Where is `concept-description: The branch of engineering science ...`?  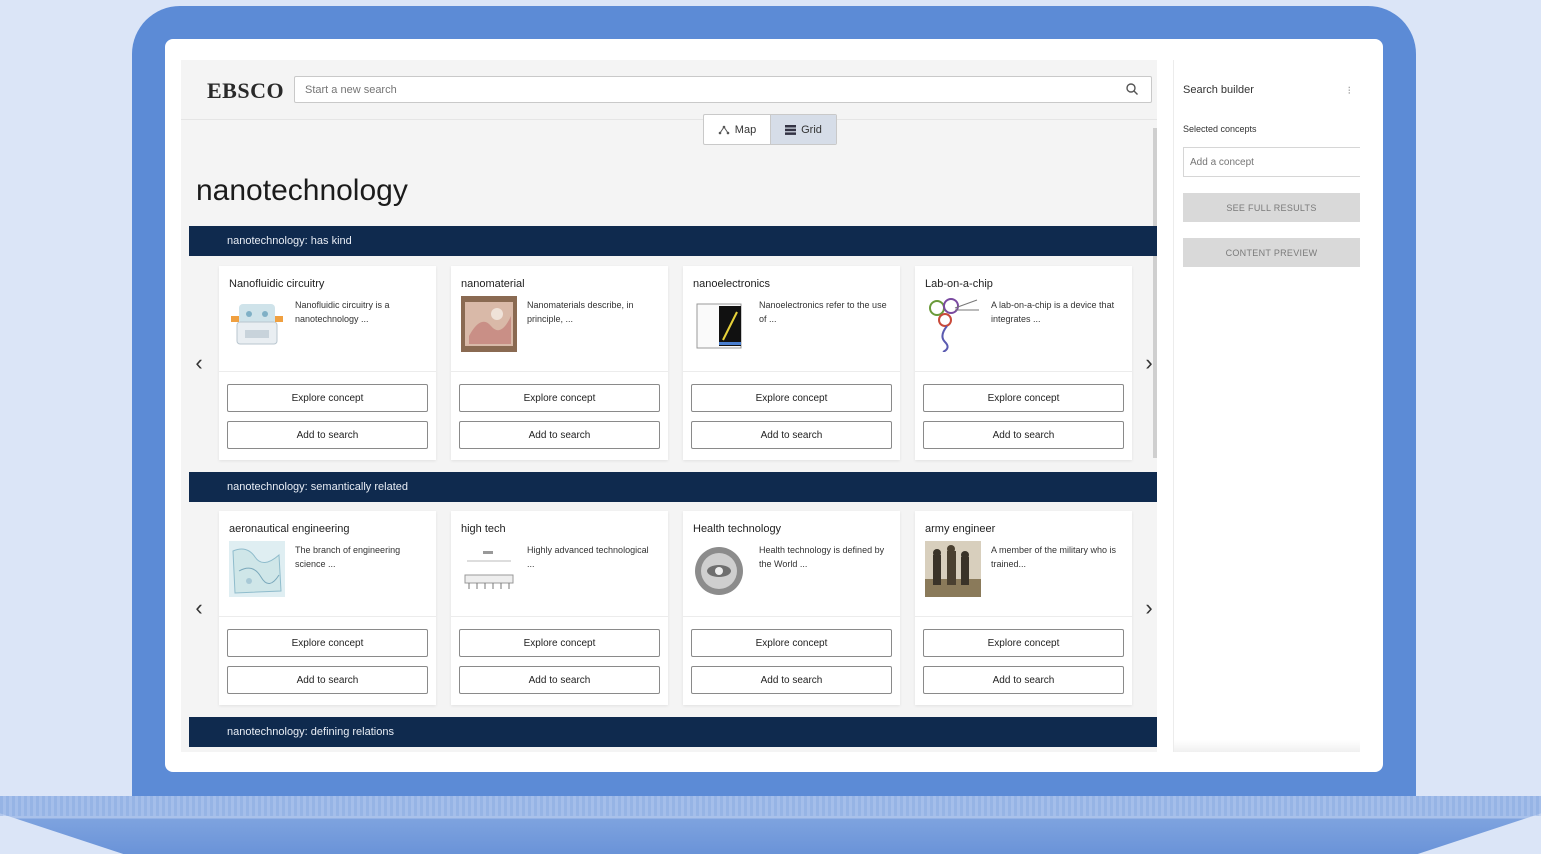
concept-description: The branch of engineering science ... is located at coordinates (348, 557).